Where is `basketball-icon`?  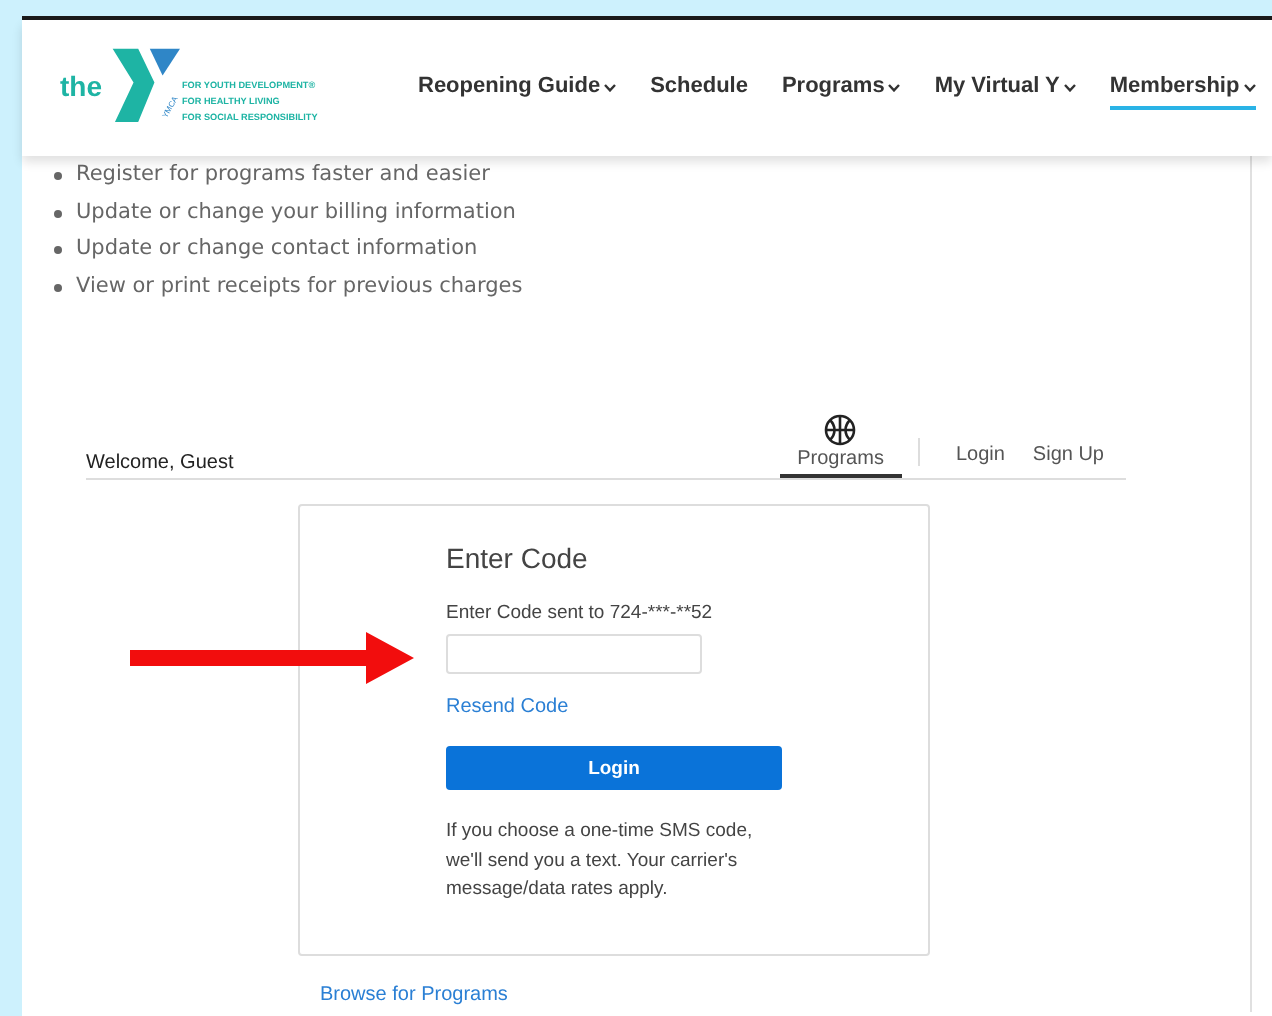 basketball-icon is located at coordinates (840, 430).